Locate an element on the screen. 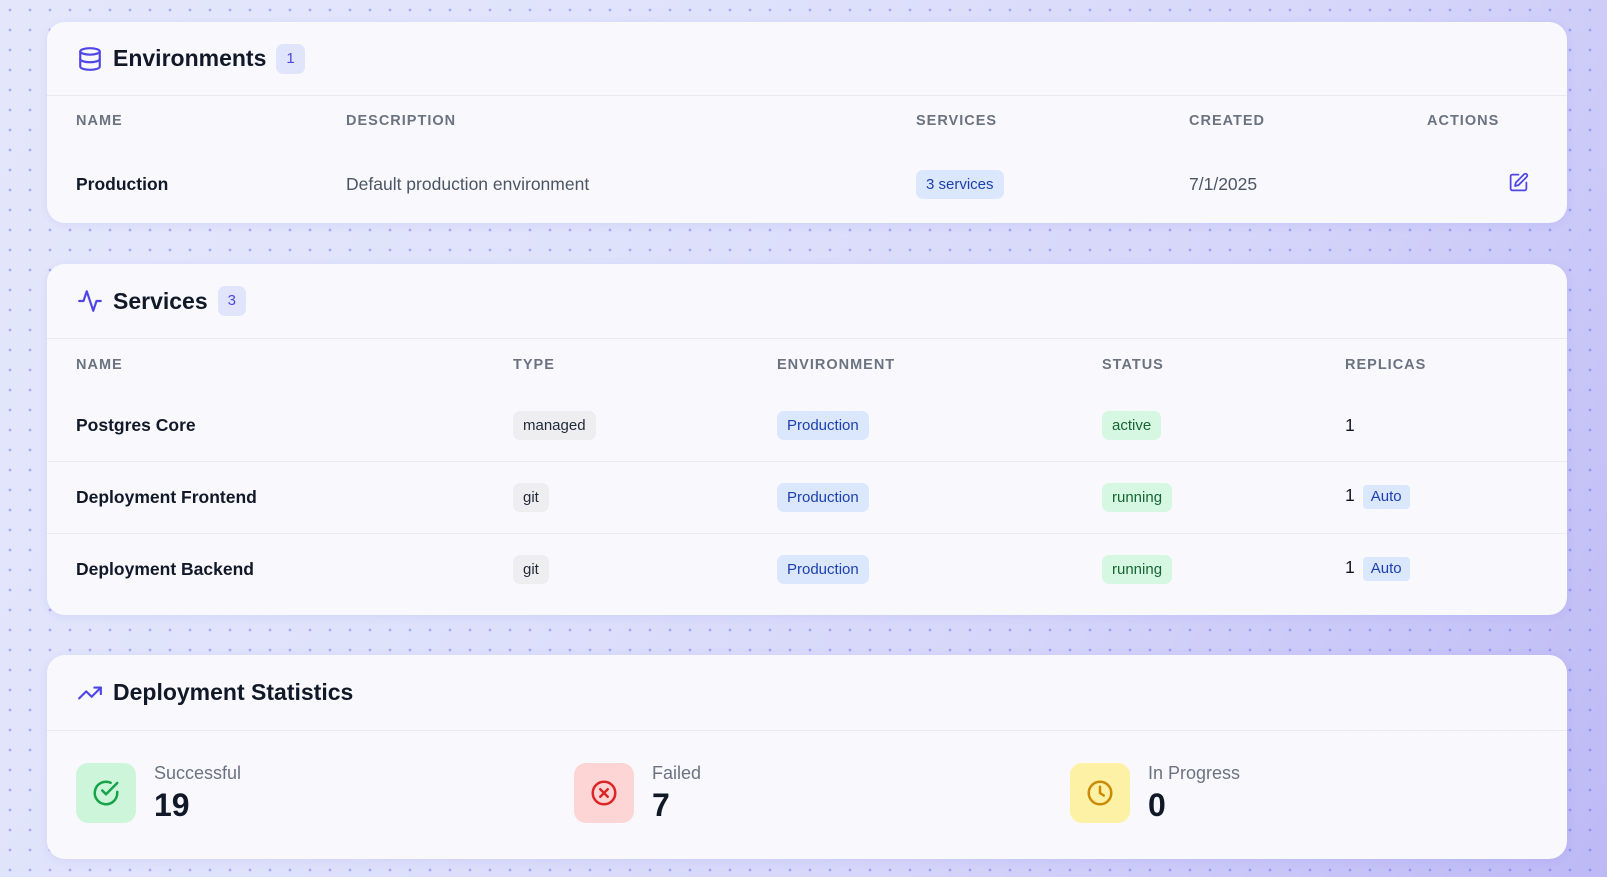 This screenshot has height=877, width=1607. col-actions: ACTIONS is located at coordinates (1463, 121).